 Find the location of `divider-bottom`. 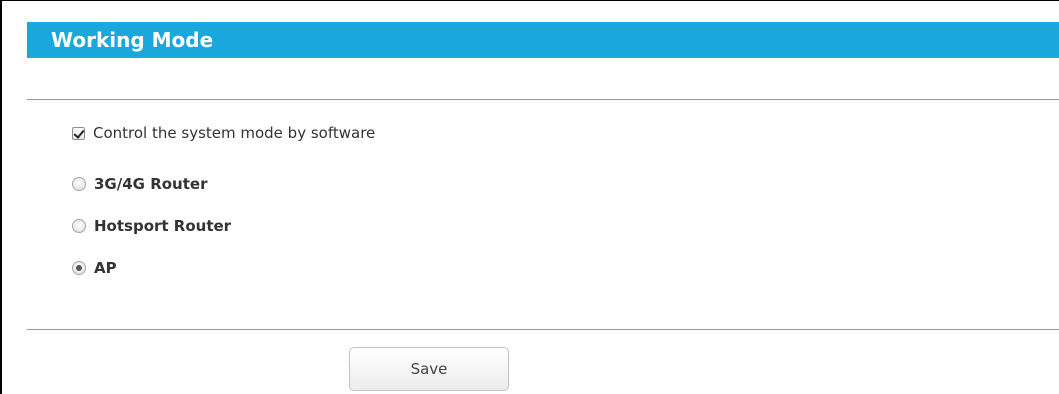

divider-bottom is located at coordinates (543, 329).